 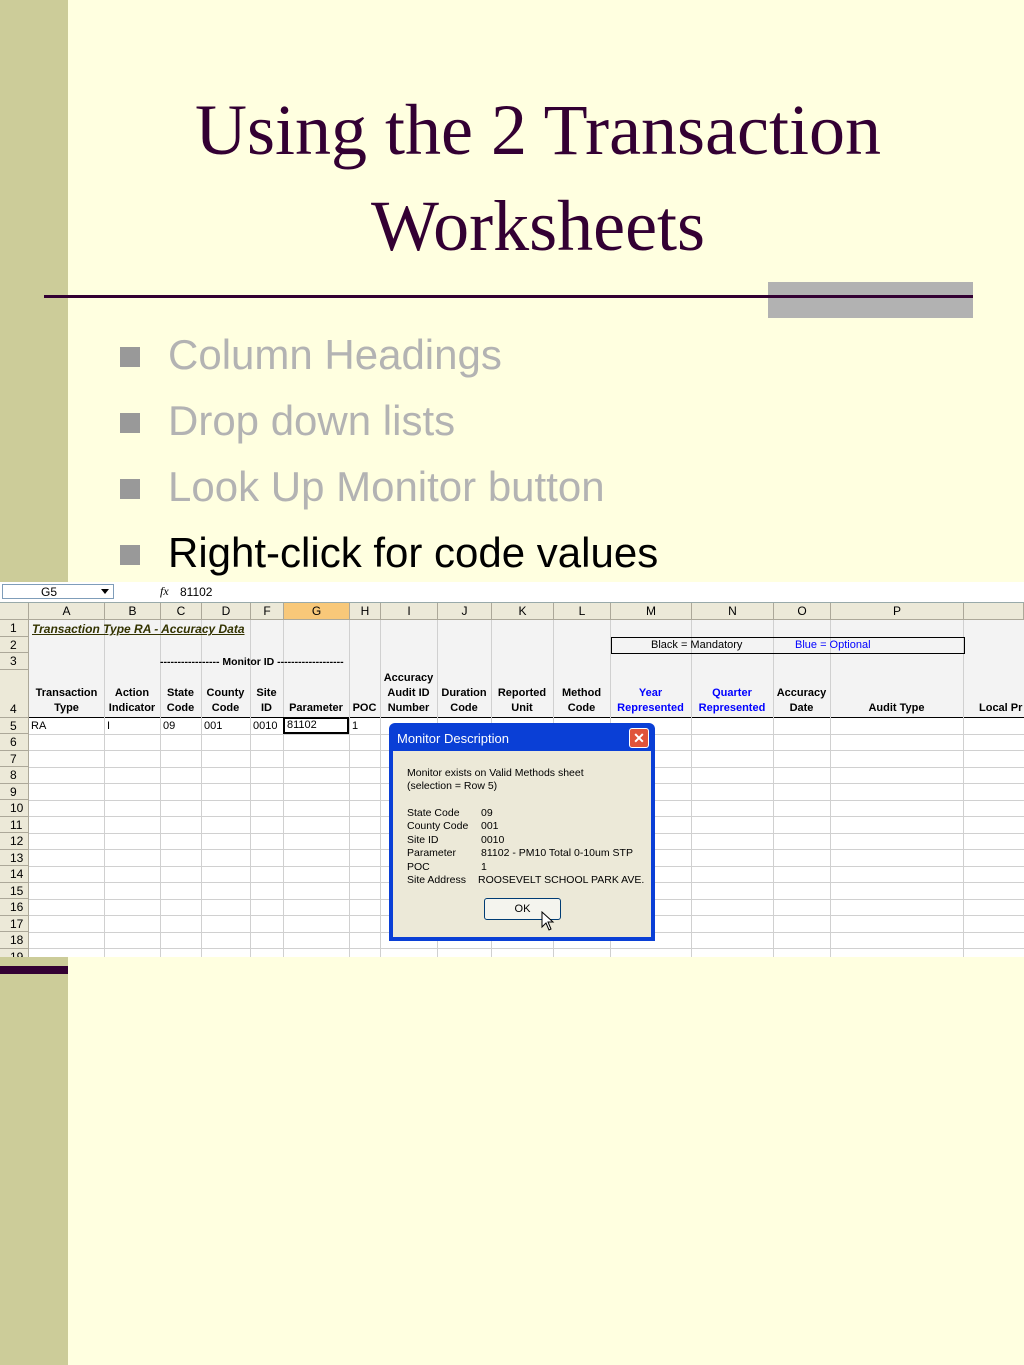 What do you see at coordinates (561, 880) in the screenshot?
I see `dialog-value-address: ROOSEVELT SCHOOL PARK AVE.` at bounding box center [561, 880].